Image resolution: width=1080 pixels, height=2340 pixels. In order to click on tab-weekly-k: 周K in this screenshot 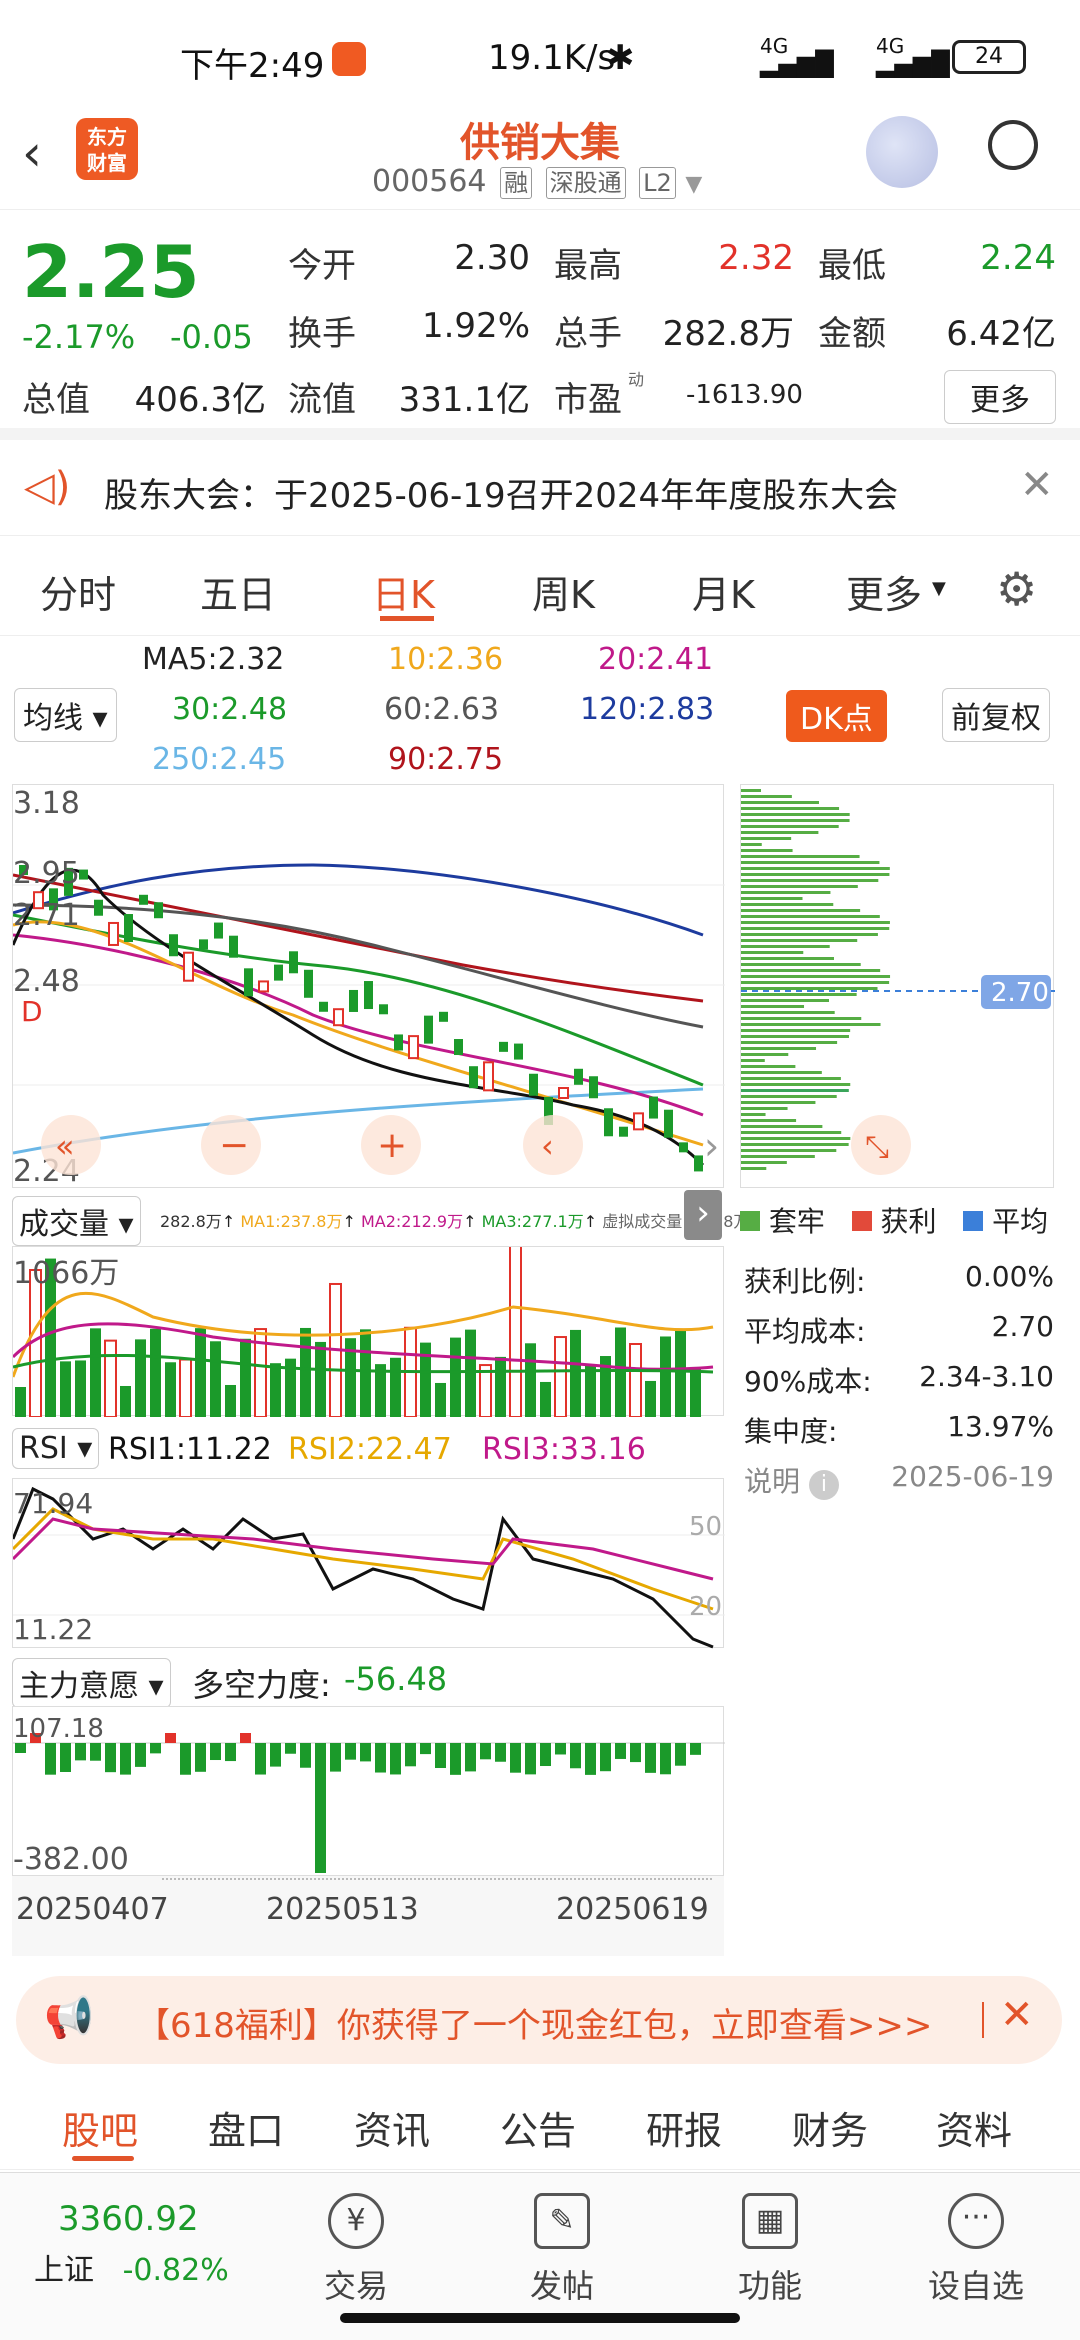, I will do `click(563, 591)`.